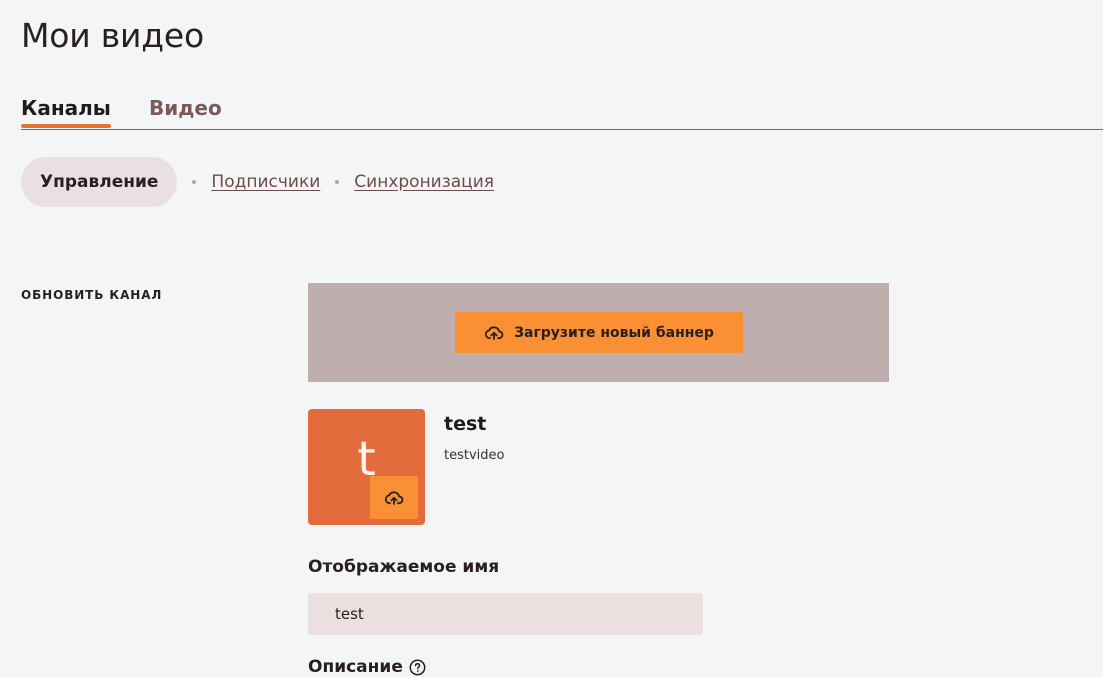 This screenshot has height=677, width=1103. I want to click on channel-subnav: Управление Подписчики Синхронизация, so click(257, 182).